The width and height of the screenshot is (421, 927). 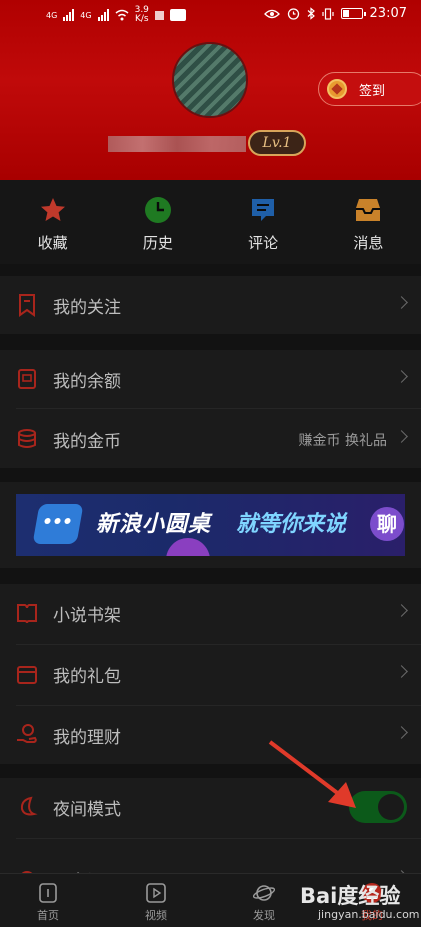 What do you see at coordinates (177, 144) in the screenshot?
I see `username-blurred` at bounding box center [177, 144].